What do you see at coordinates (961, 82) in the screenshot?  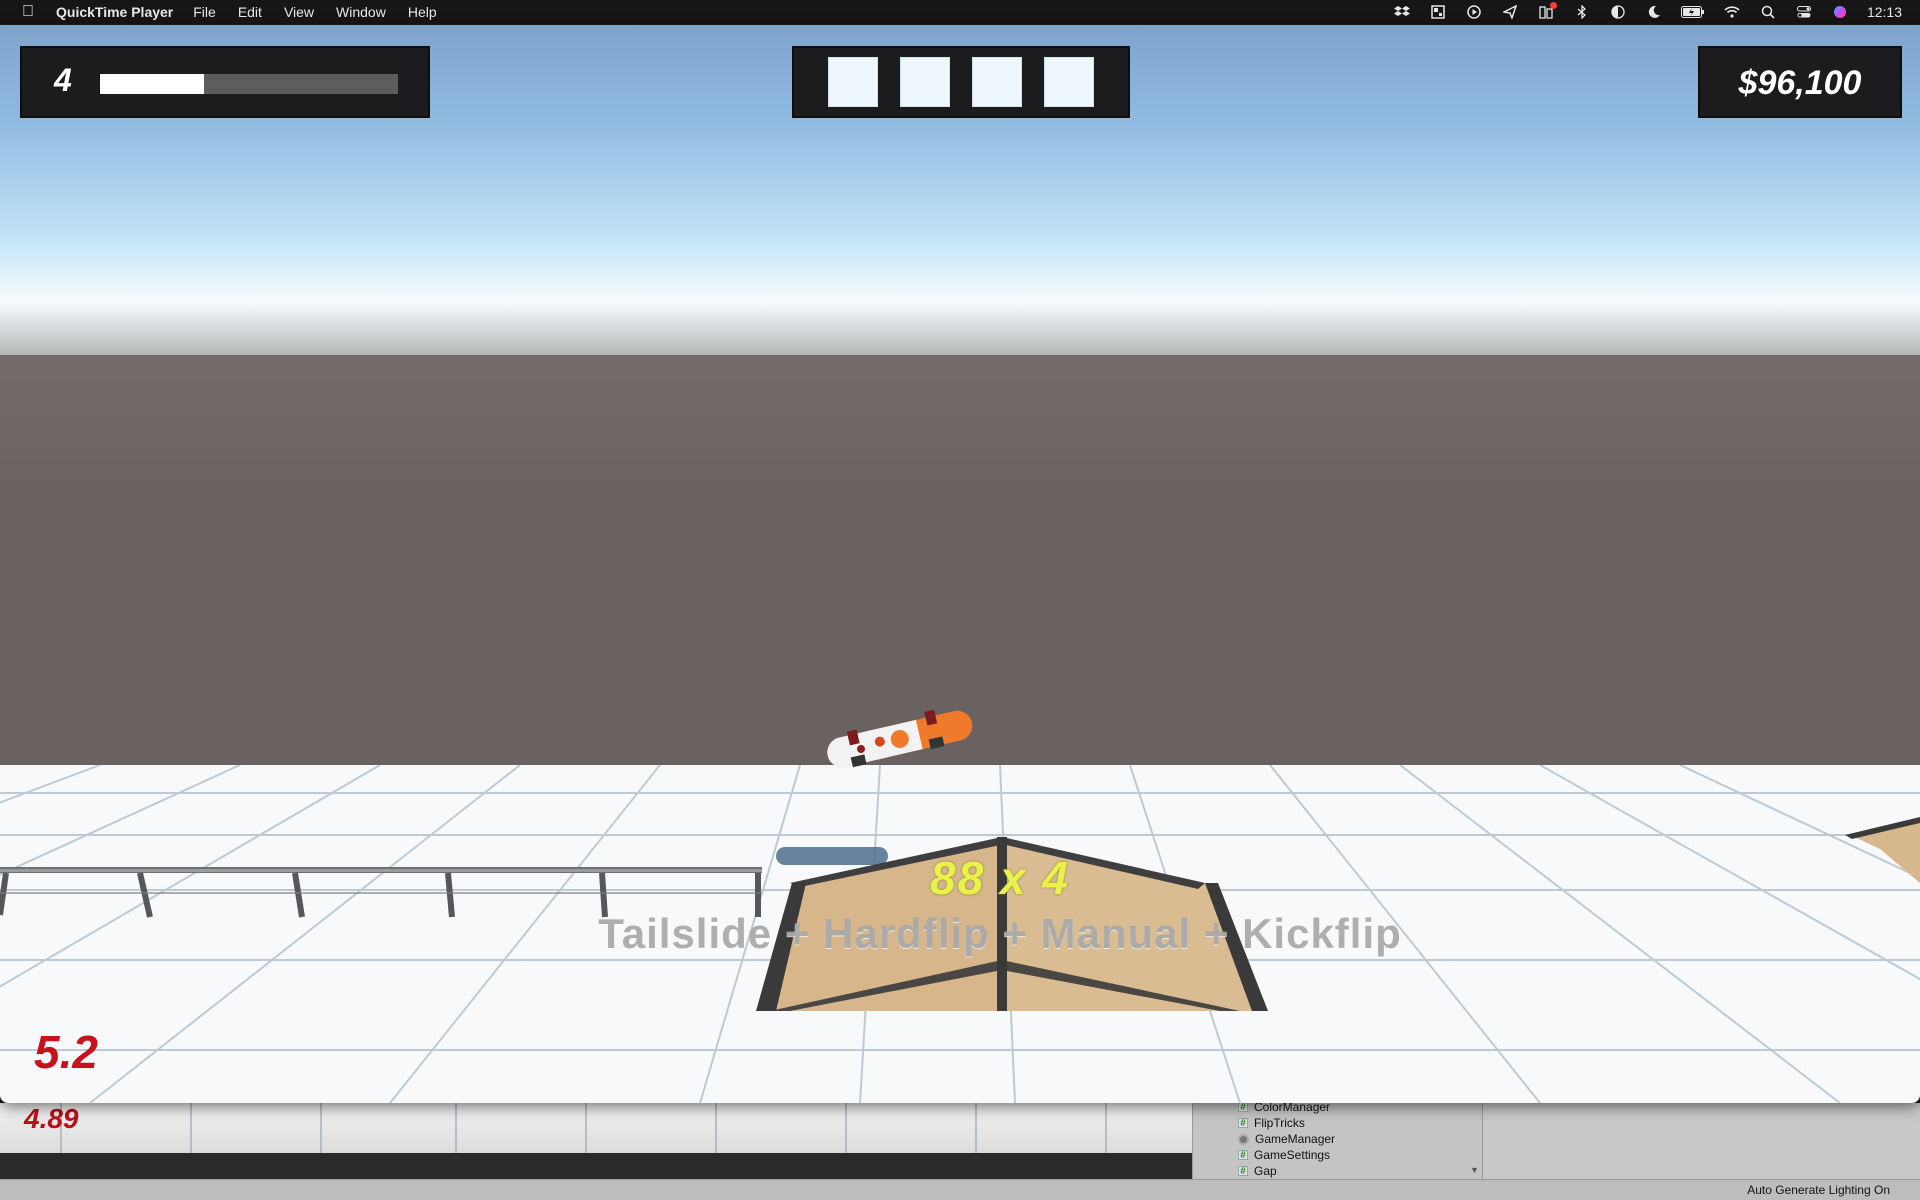 I see `letter-slots-panel` at bounding box center [961, 82].